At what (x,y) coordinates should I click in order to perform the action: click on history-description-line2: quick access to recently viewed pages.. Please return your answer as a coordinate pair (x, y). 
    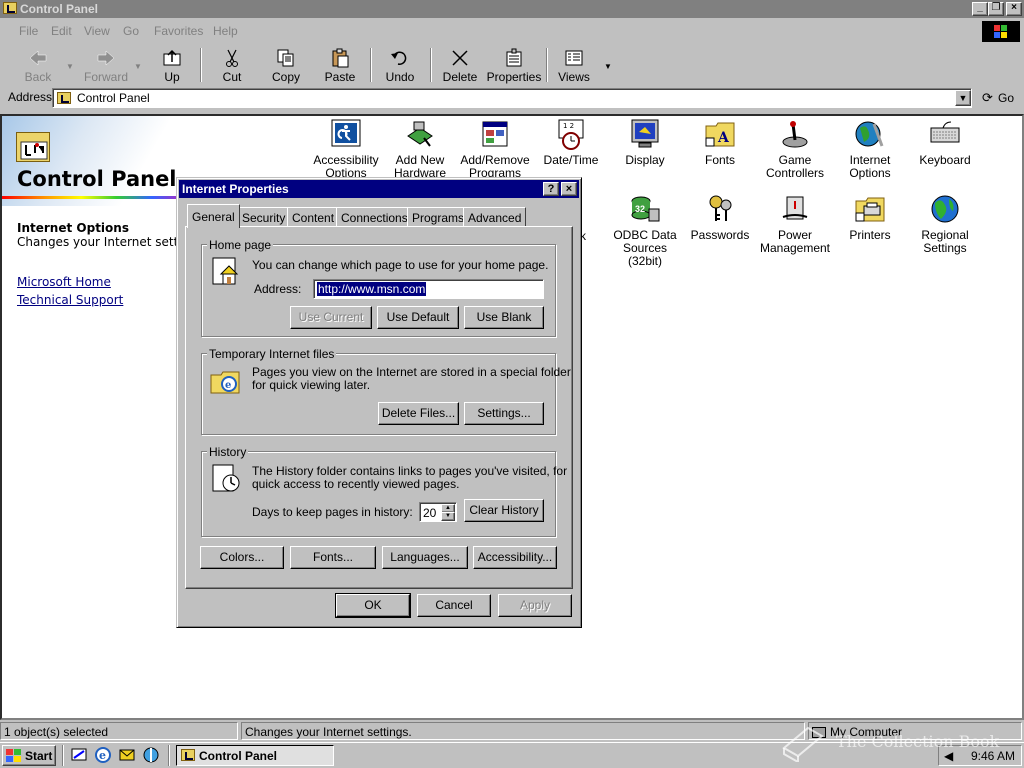
    Looking at the image, I should click on (356, 484).